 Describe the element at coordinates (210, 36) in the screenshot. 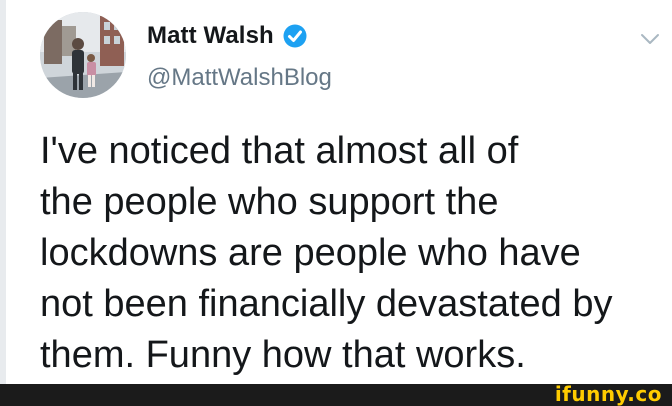

I see `author-name: Matt Walsh` at that location.